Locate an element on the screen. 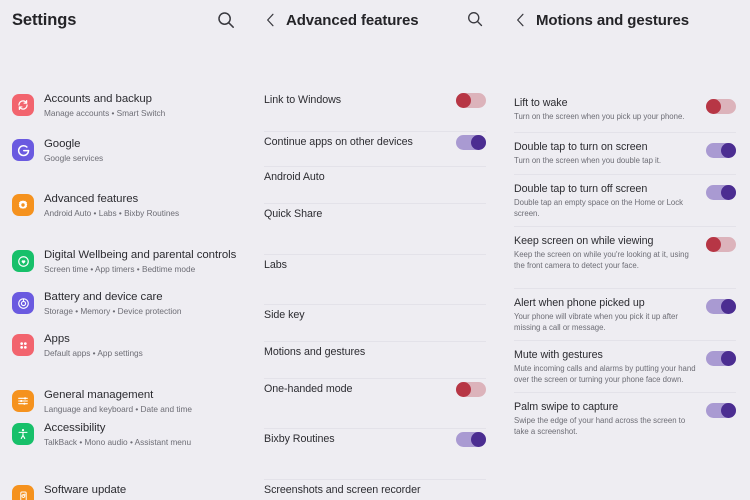  google-g-icon is located at coordinates (23, 150).